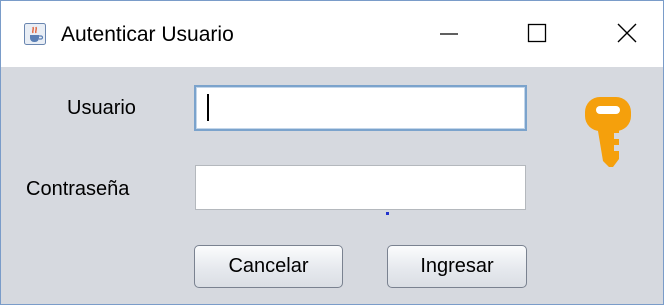 Image resolution: width=664 pixels, height=305 pixels. What do you see at coordinates (360, 108) in the screenshot?
I see `username-input` at bounding box center [360, 108].